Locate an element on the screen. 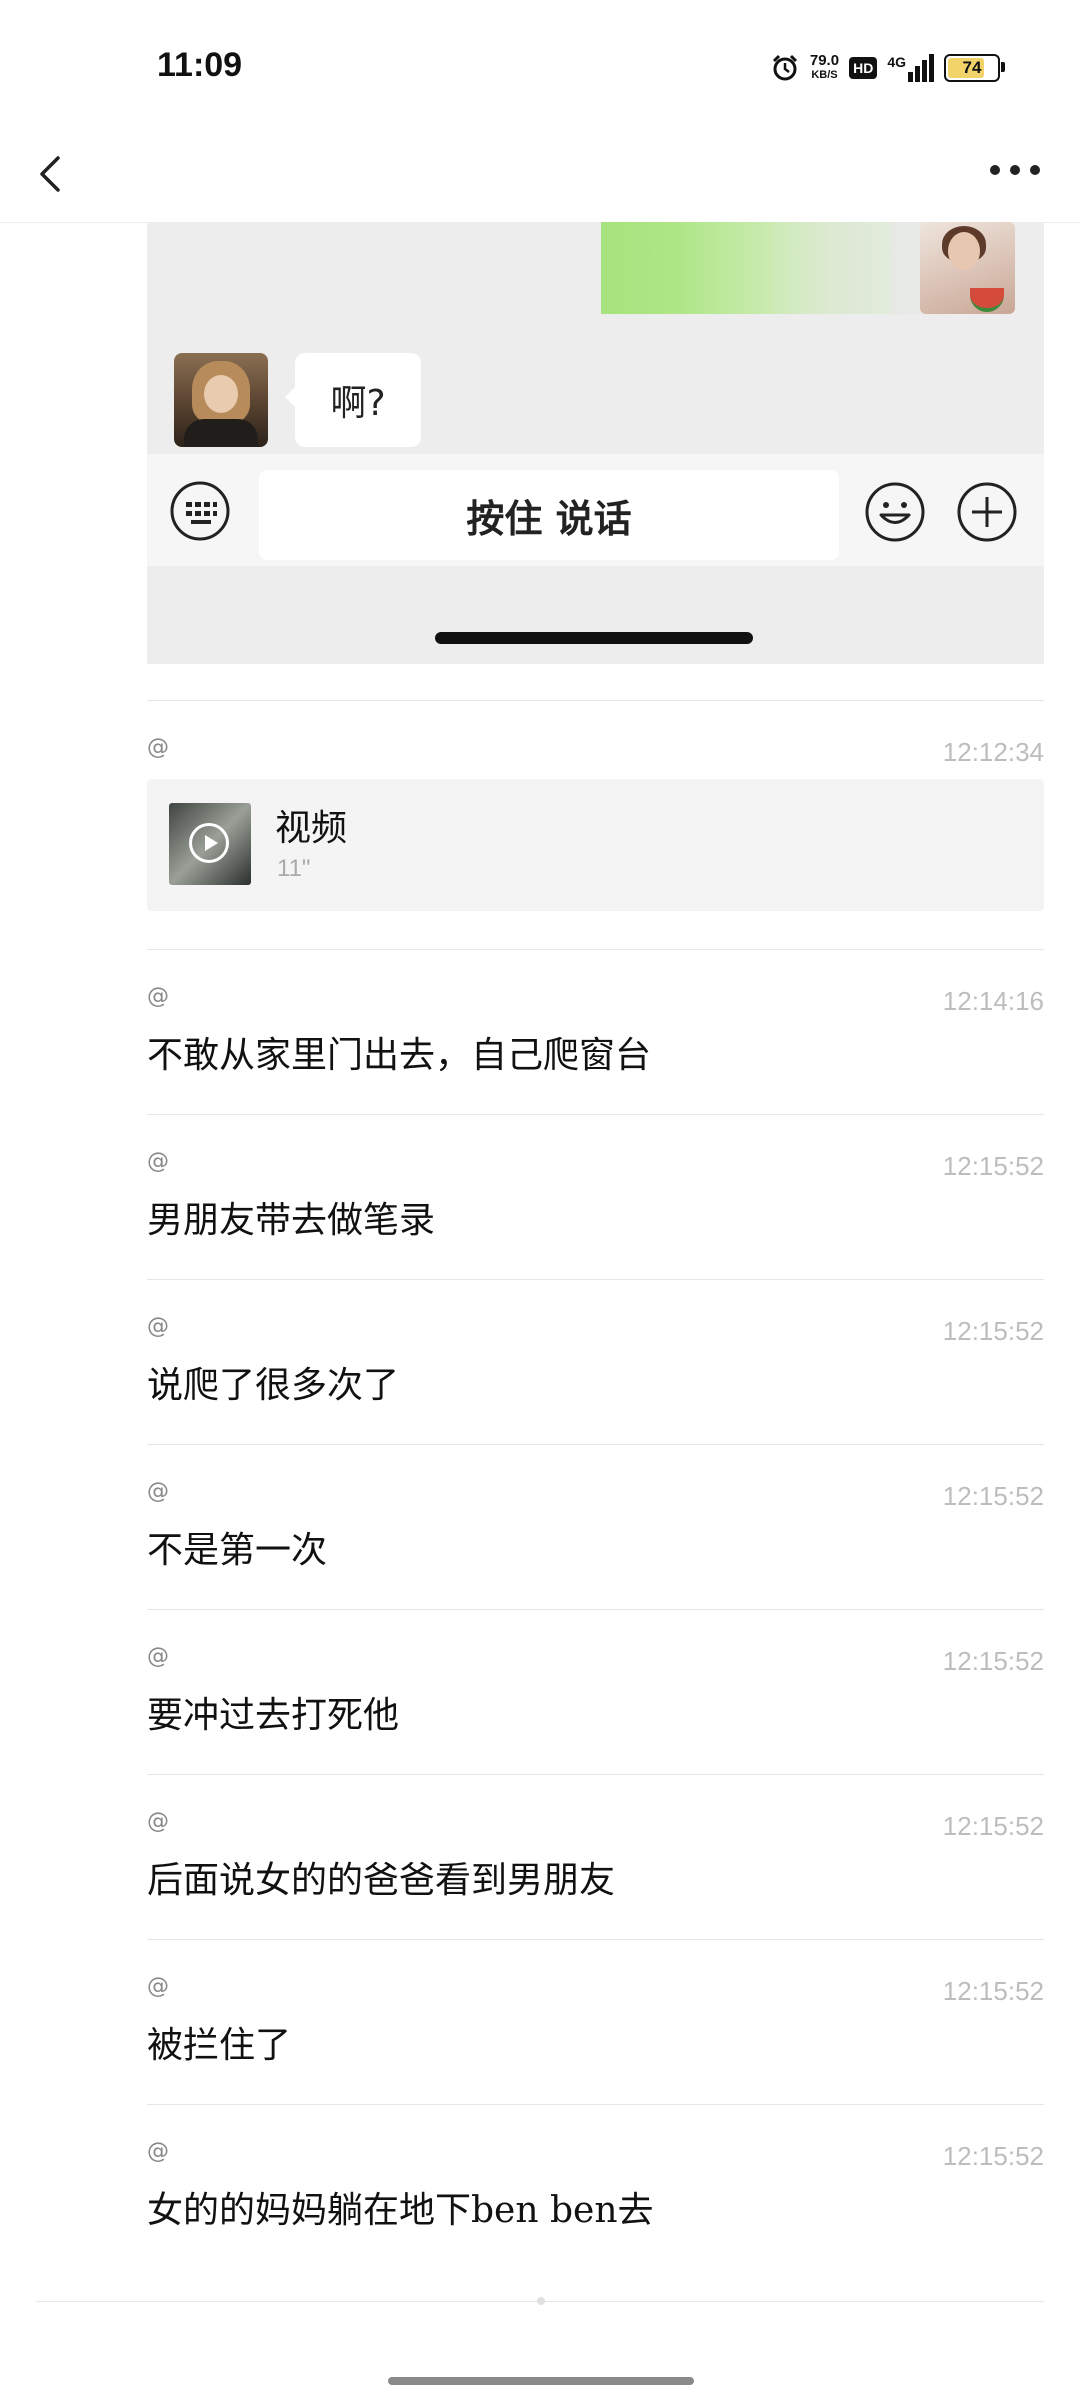 The image size is (1080, 2400). battery-icon: 74 is located at coordinates (974, 68).